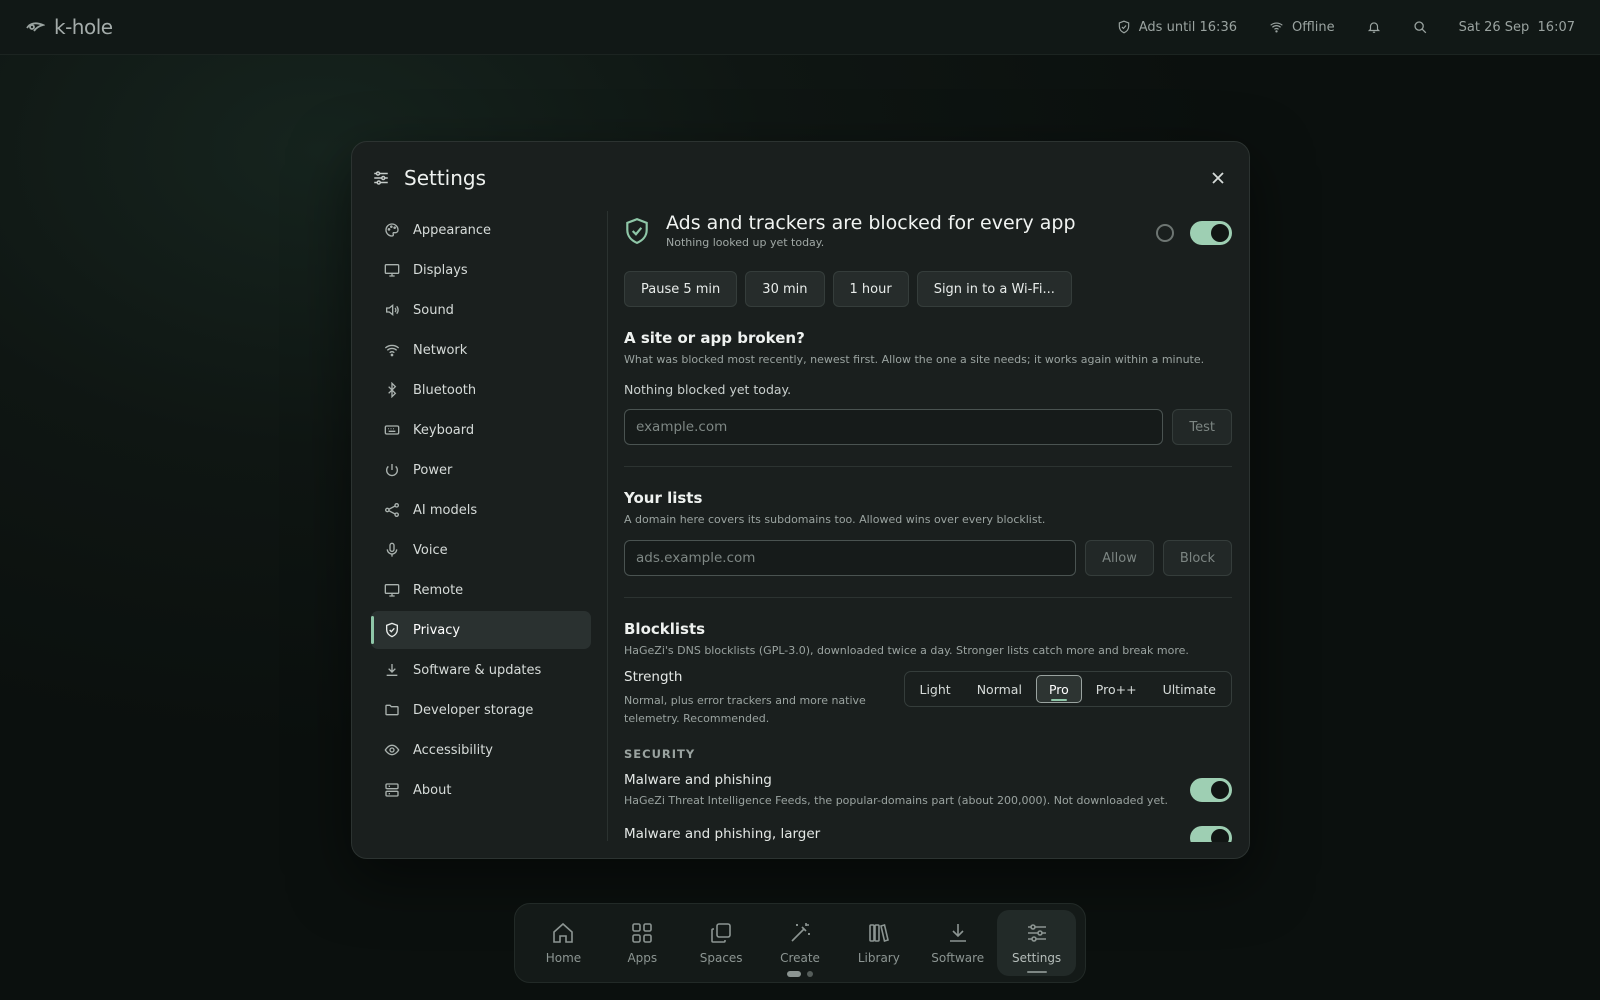 The image size is (1600, 1000). I want to click on pager-dot, so click(810, 974).